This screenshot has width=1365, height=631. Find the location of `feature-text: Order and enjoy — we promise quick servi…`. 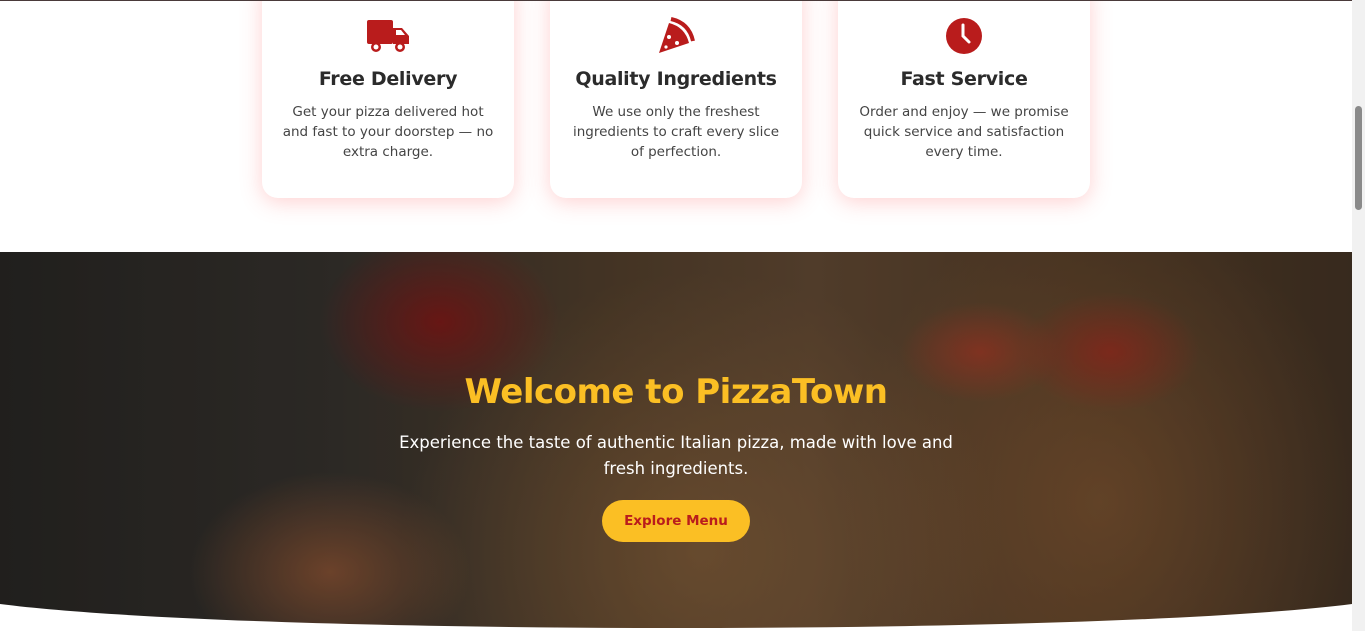

feature-text: Order and enjoy — we promise quick servi… is located at coordinates (964, 132).